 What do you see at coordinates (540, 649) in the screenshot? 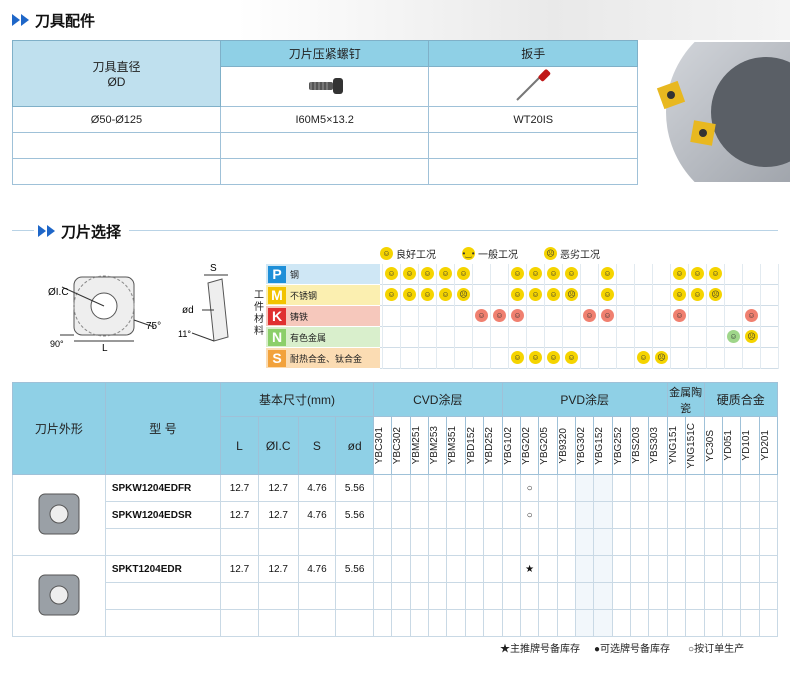
I see `footer-star: ★主推牌号备库存` at bounding box center [540, 649].